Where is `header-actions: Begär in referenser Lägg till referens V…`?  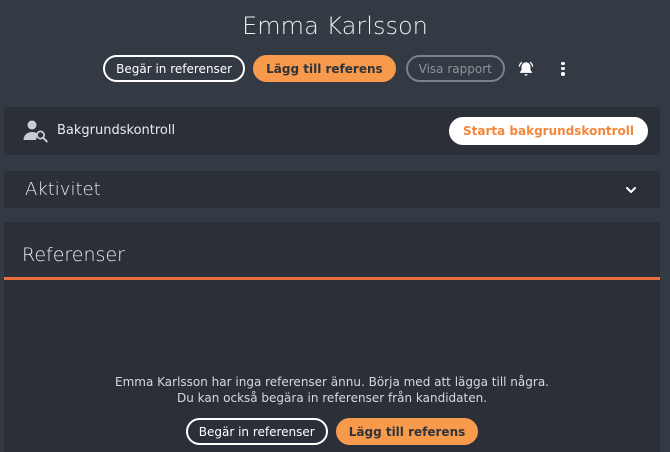 header-actions: Begär in referenser Lägg till referens V… is located at coordinates (335, 68).